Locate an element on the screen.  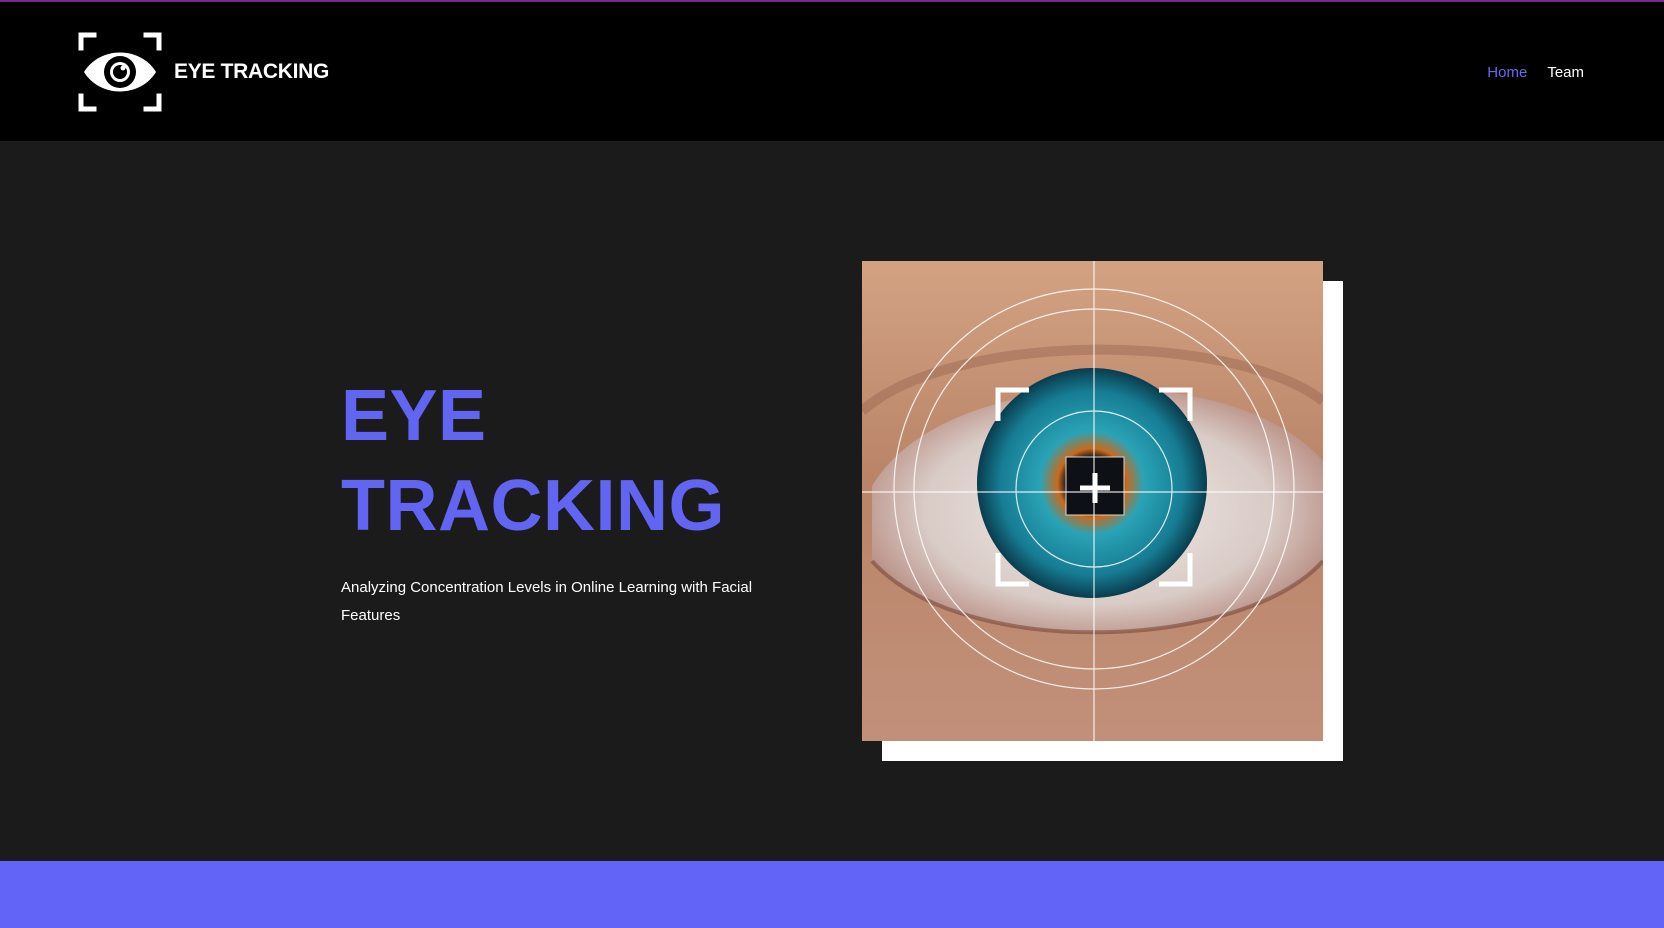
eye-scan-icon is located at coordinates (120, 72).